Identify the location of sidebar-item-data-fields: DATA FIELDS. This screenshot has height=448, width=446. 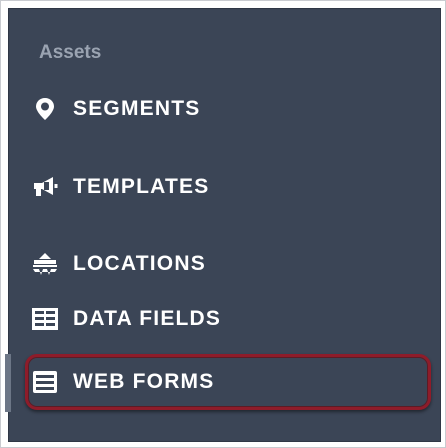
(224, 319).